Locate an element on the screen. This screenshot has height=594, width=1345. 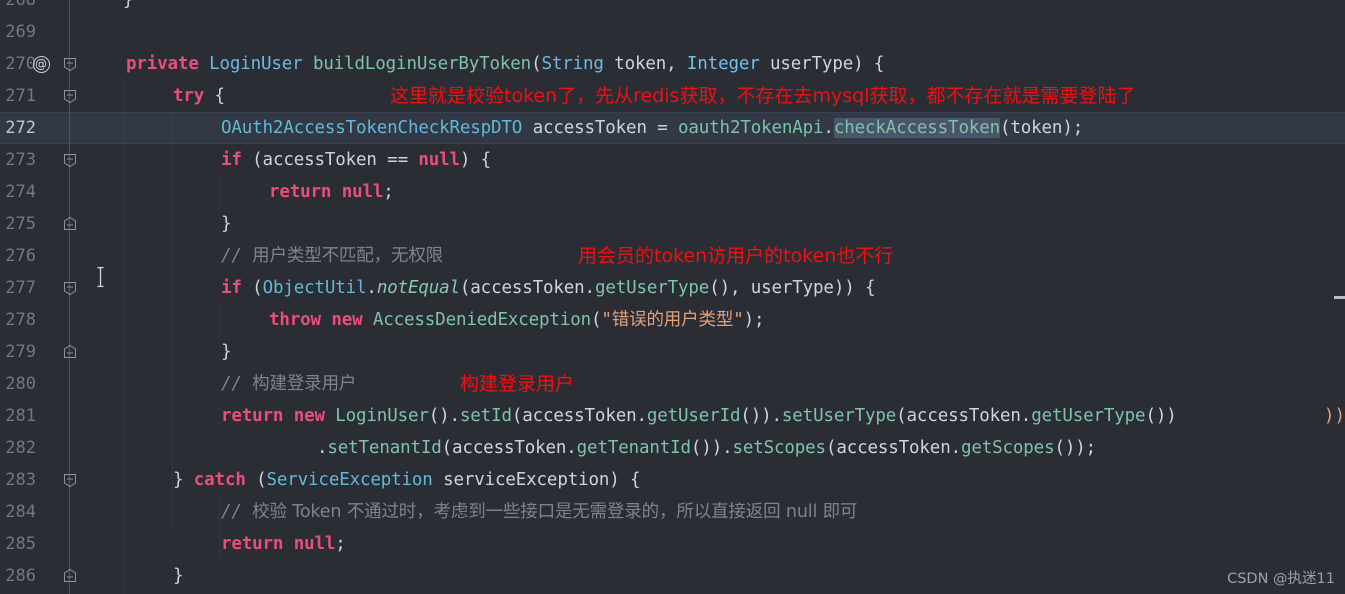
method-notequal: notEqual is located at coordinates (418, 288).